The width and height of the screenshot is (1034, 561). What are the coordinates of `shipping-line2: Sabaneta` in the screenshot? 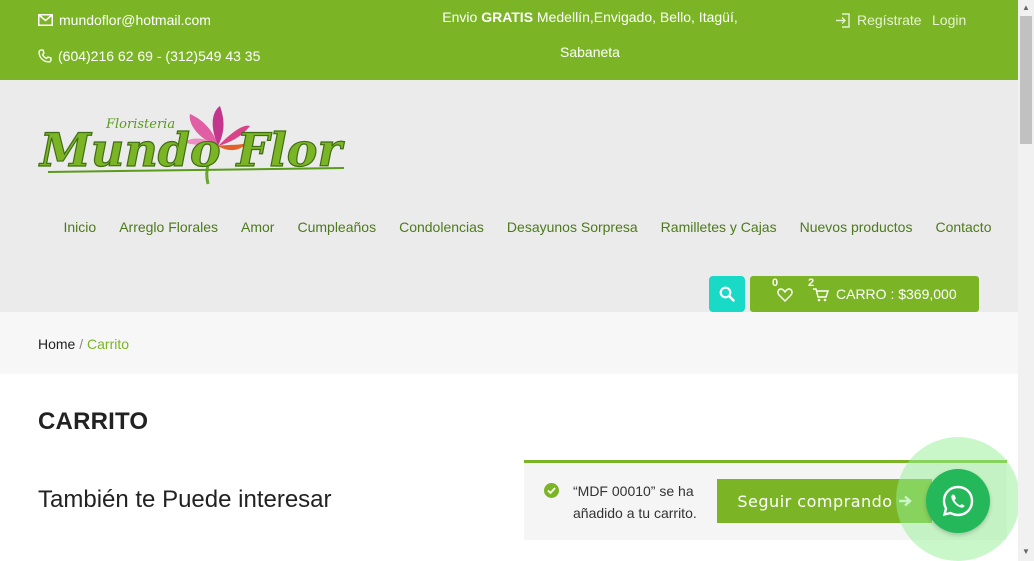 It's located at (590, 52).